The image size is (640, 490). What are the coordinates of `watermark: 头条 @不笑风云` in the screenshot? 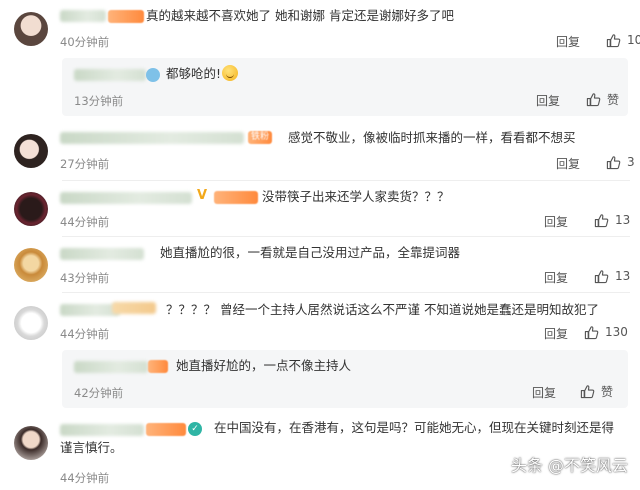 It's located at (569, 465).